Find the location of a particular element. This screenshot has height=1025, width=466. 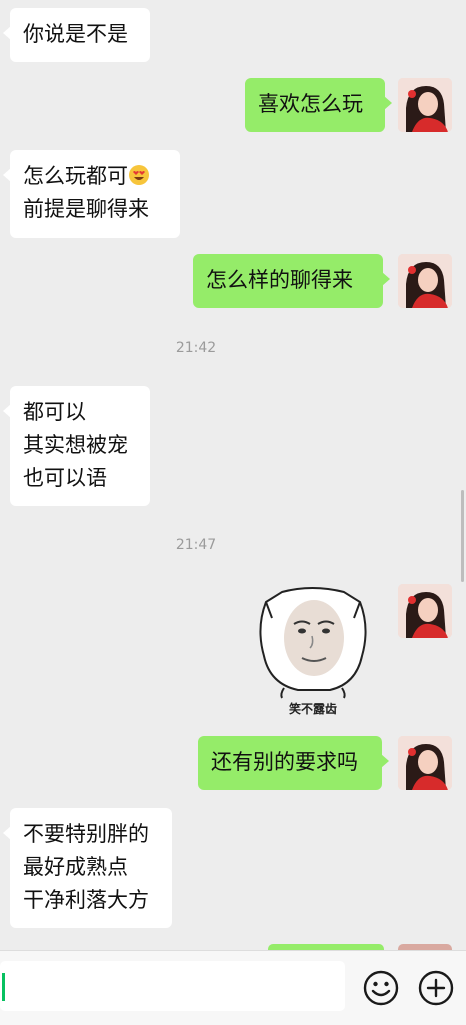

sent-message: 喜欢怎么玩 is located at coordinates (318, 105).